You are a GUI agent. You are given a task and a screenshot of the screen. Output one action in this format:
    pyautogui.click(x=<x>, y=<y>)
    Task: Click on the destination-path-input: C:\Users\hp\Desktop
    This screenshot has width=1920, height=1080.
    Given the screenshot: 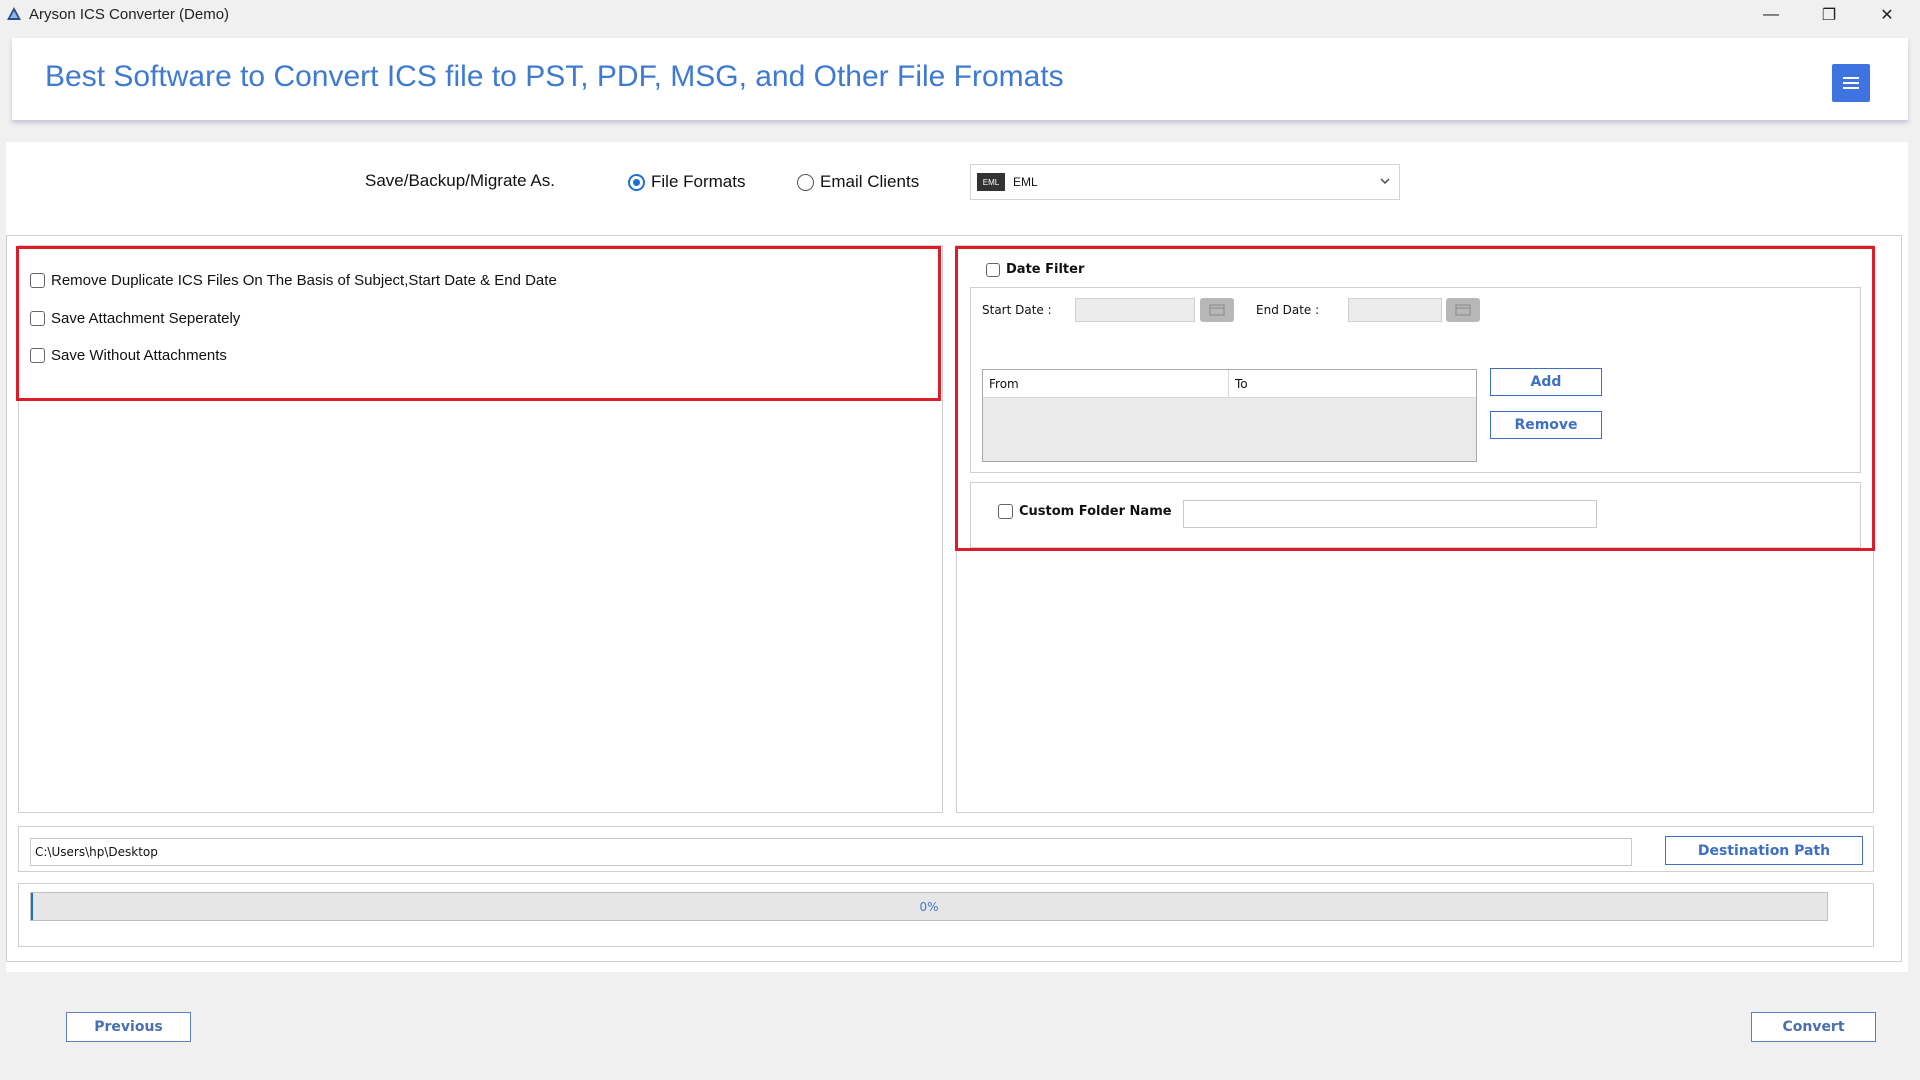 What is the action you would take?
    pyautogui.click(x=831, y=852)
    